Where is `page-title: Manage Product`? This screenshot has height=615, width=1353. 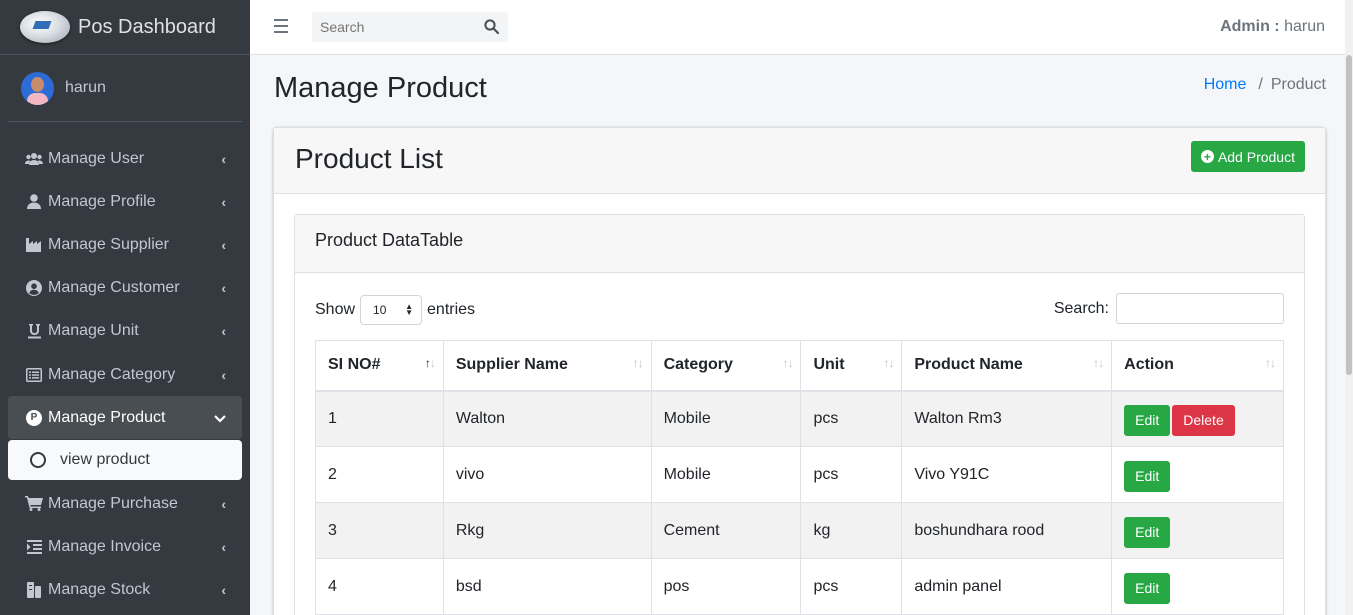
page-title: Manage Product is located at coordinates (380, 88).